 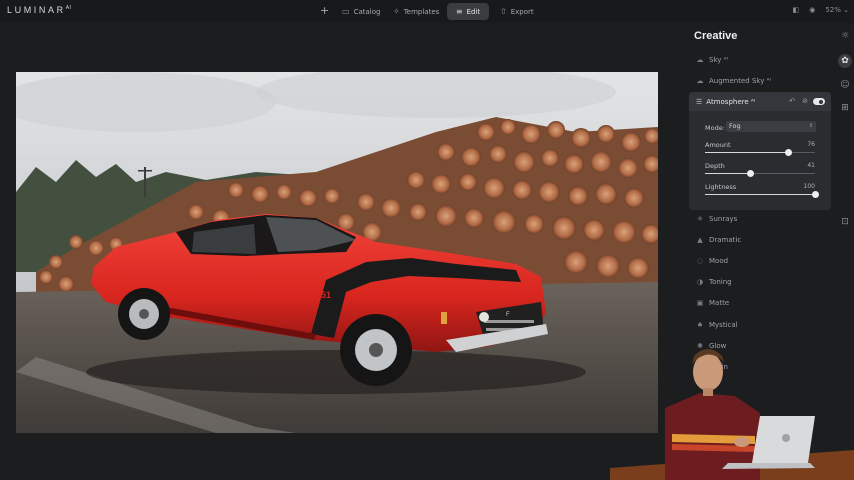 I want to click on amount-value: 76, so click(x=811, y=144).